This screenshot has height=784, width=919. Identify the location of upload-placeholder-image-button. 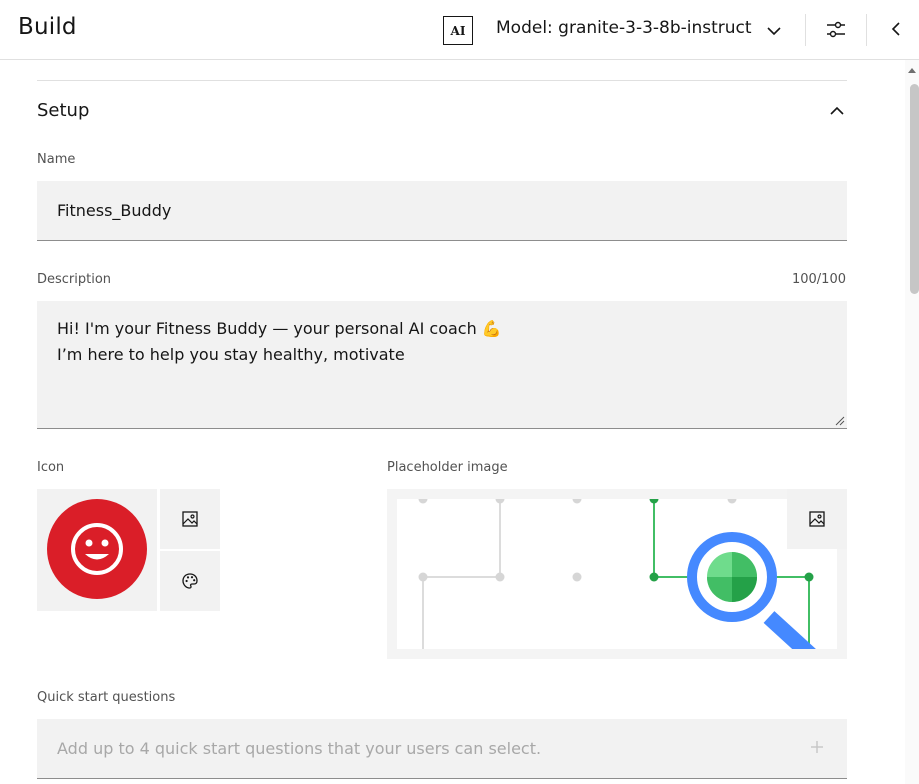
(817, 519).